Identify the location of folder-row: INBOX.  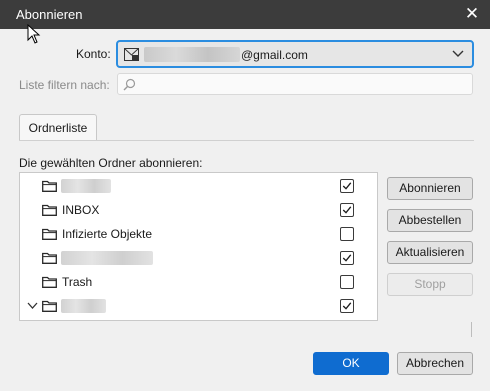
(198, 210).